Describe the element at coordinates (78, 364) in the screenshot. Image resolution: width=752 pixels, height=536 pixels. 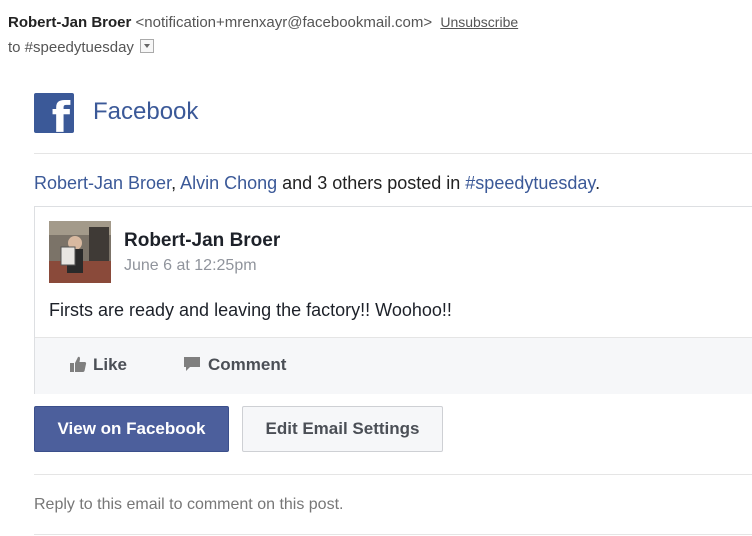
I see `thumbs-up-icon` at that location.